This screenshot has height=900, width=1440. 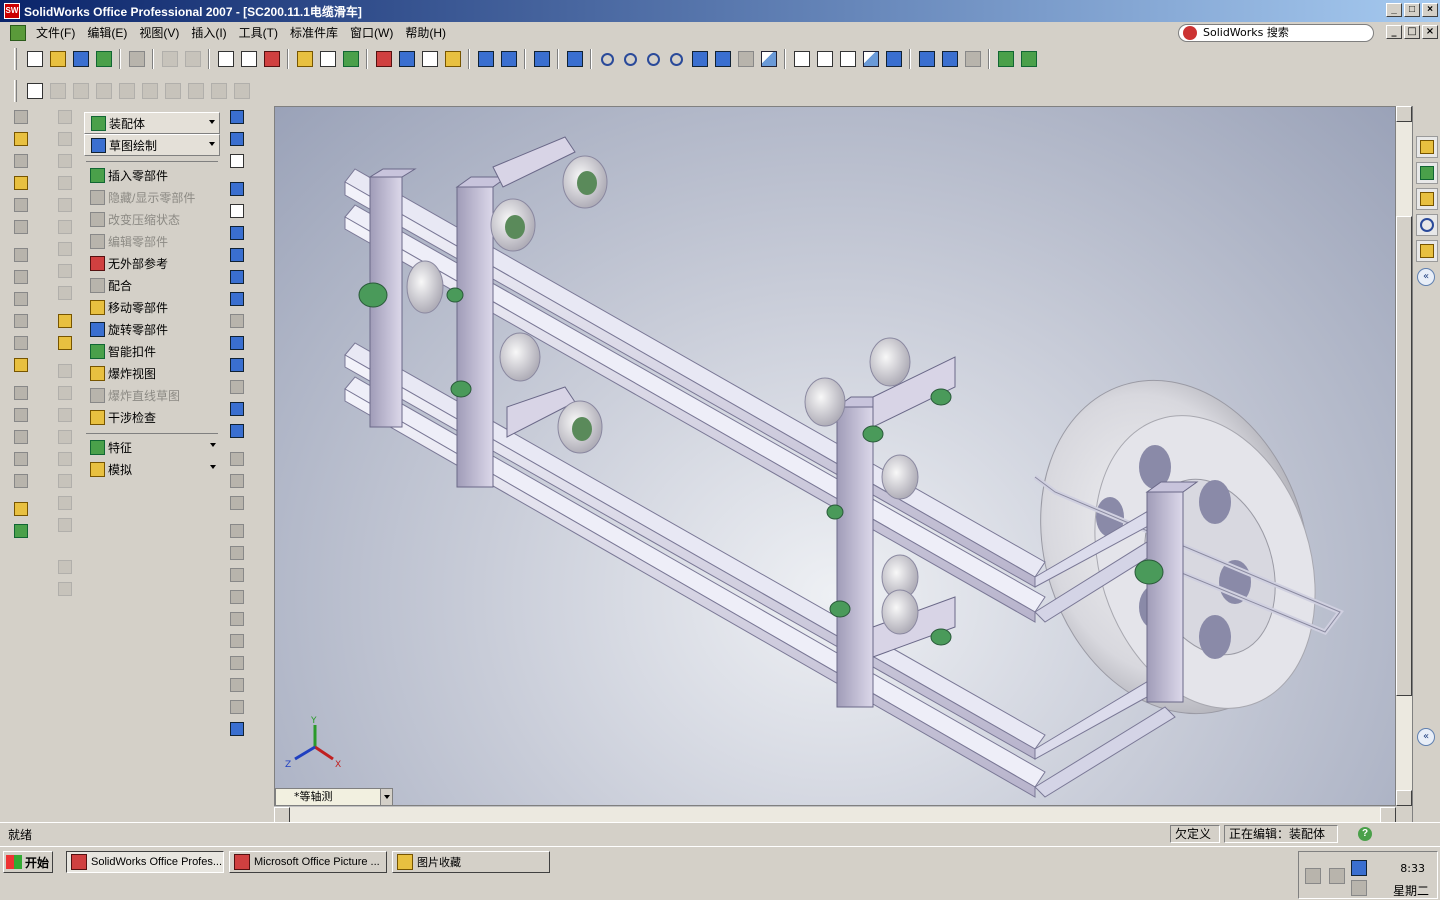 What do you see at coordinates (159, 33) in the screenshot?
I see `menu-view: 视图(V)` at bounding box center [159, 33].